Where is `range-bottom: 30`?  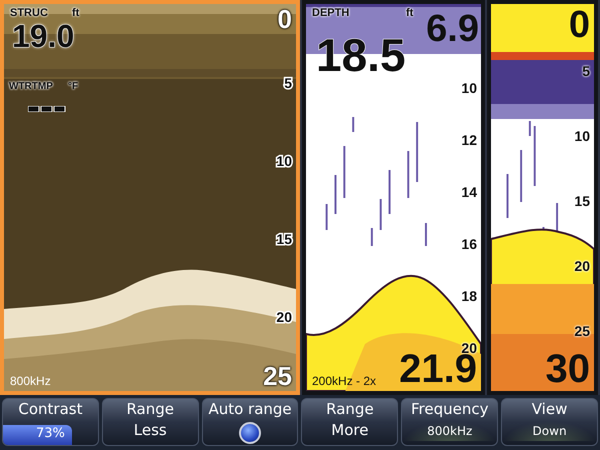
range-bottom: 30 is located at coordinates (568, 369).